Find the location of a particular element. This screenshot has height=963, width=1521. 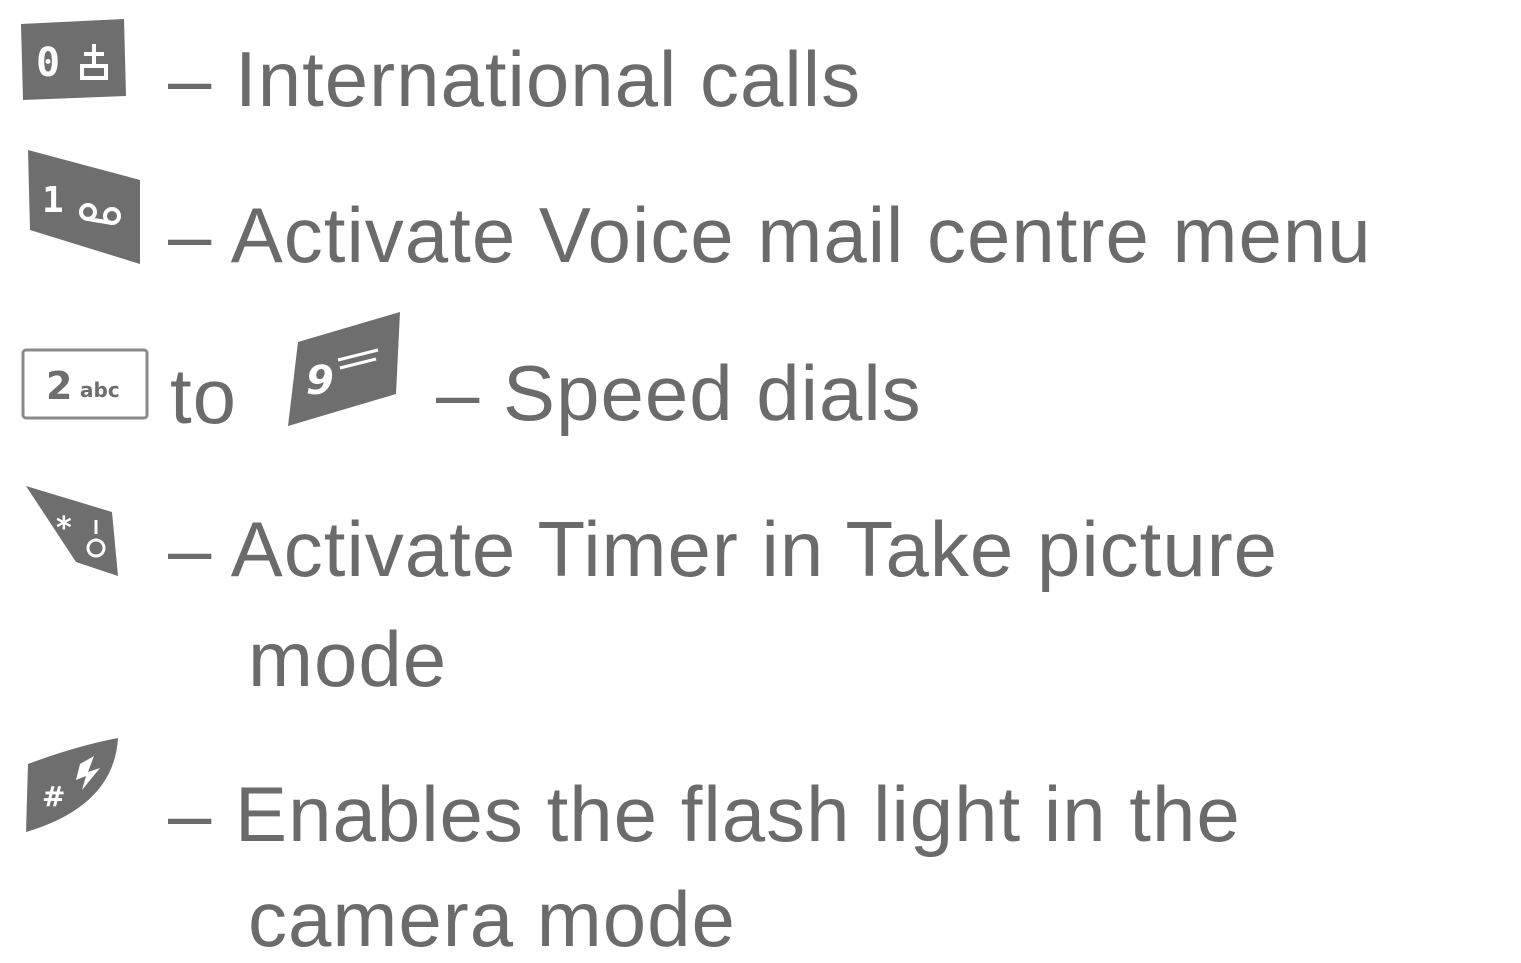

item-text-line2: camera mode is located at coordinates (492, 919).